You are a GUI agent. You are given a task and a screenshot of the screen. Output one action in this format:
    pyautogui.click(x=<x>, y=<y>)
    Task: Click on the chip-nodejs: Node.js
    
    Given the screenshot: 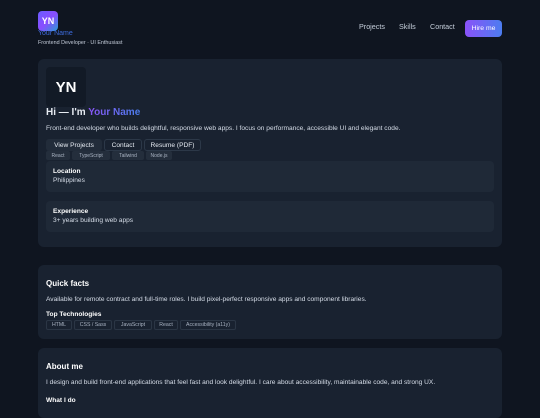 What is the action you would take?
    pyautogui.click(x=159, y=155)
    